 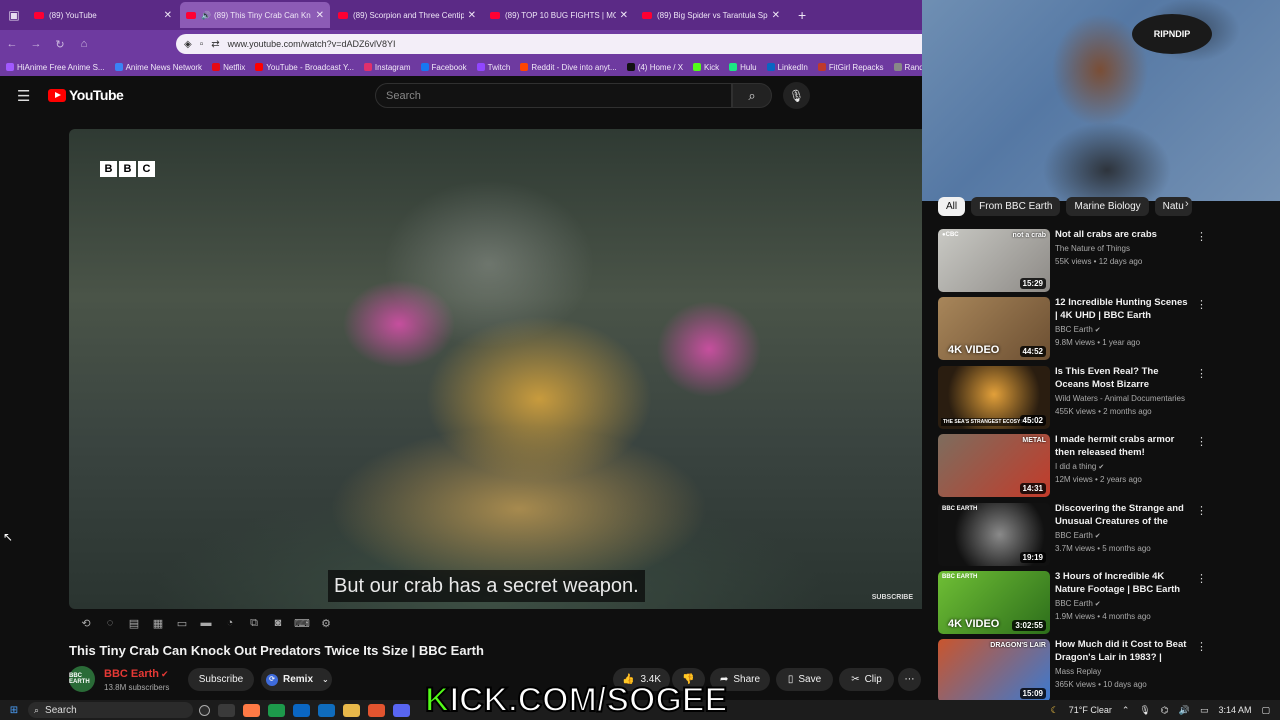 I want to click on firefox-icon, so click(x=251, y=710).